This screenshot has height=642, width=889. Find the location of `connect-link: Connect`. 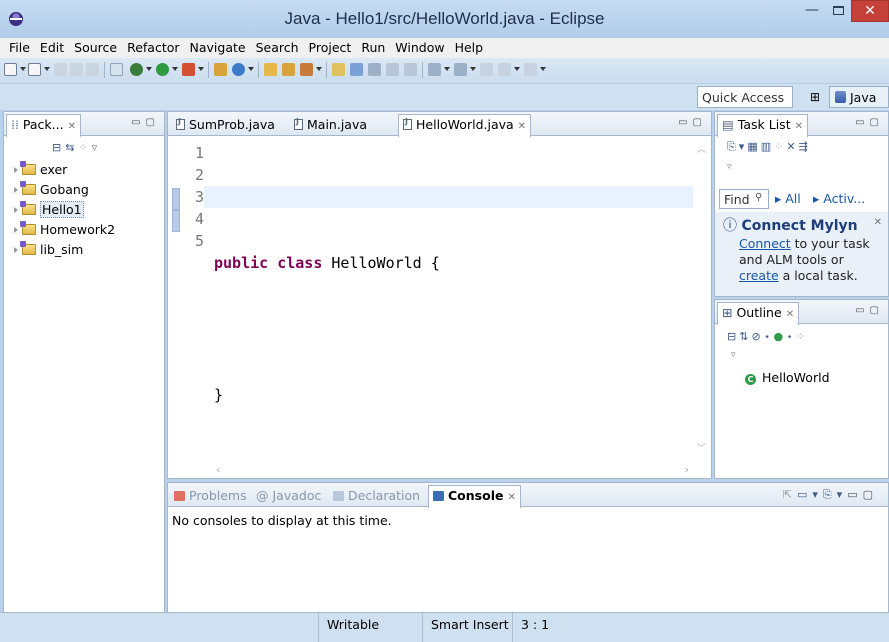

connect-link: Connect is located at coordinates (765, 243).